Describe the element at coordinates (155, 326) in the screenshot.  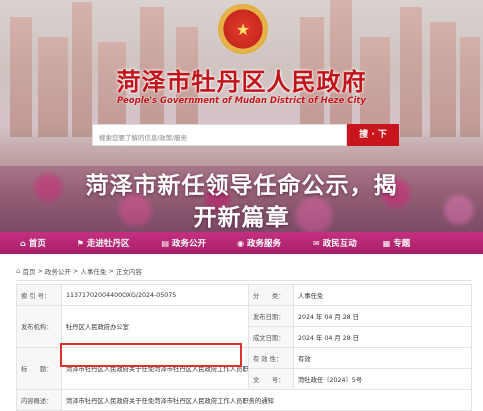
I see `publisher-value: 牡丹区人民政府办公室` at that location.